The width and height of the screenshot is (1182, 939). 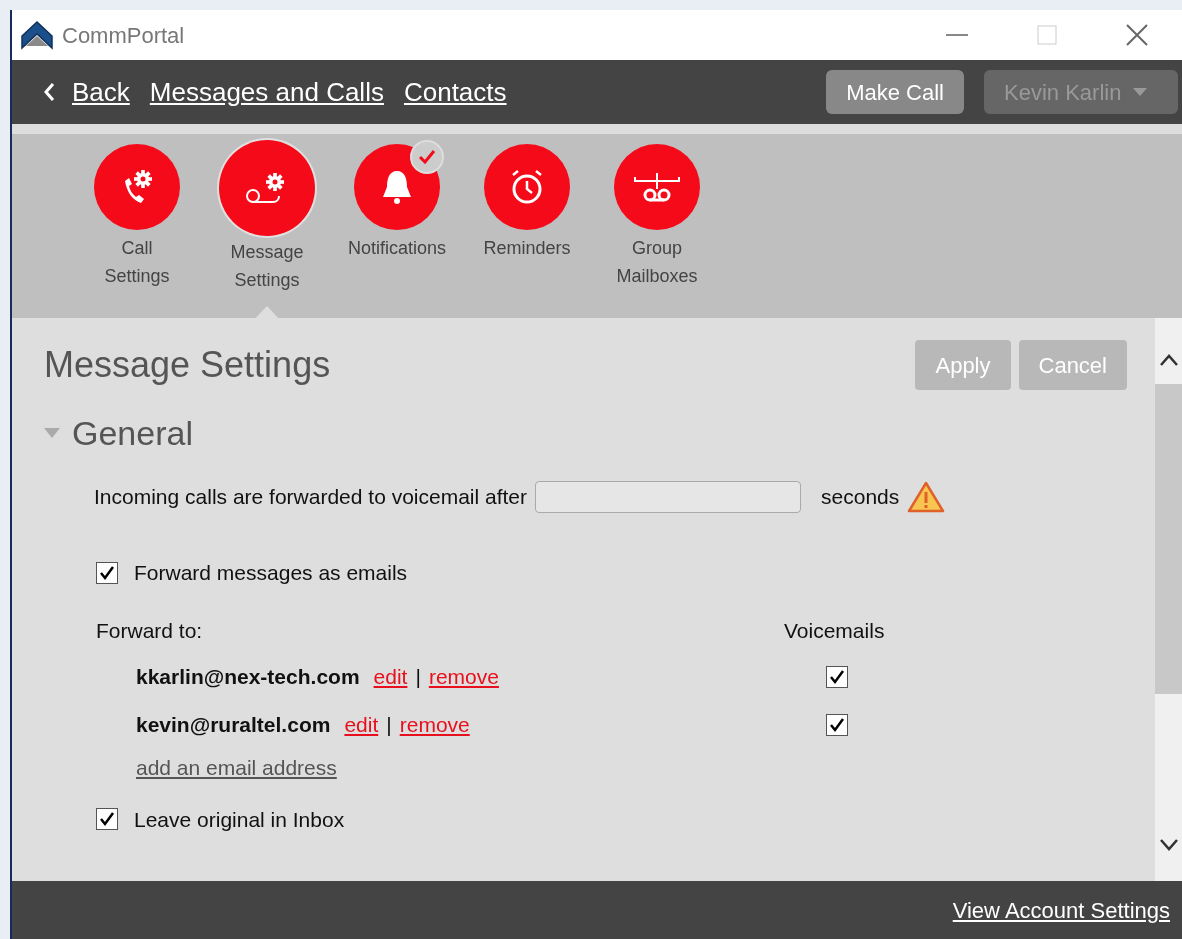 I want to click on nav-link: Contacts, so click(x=455, y=92).